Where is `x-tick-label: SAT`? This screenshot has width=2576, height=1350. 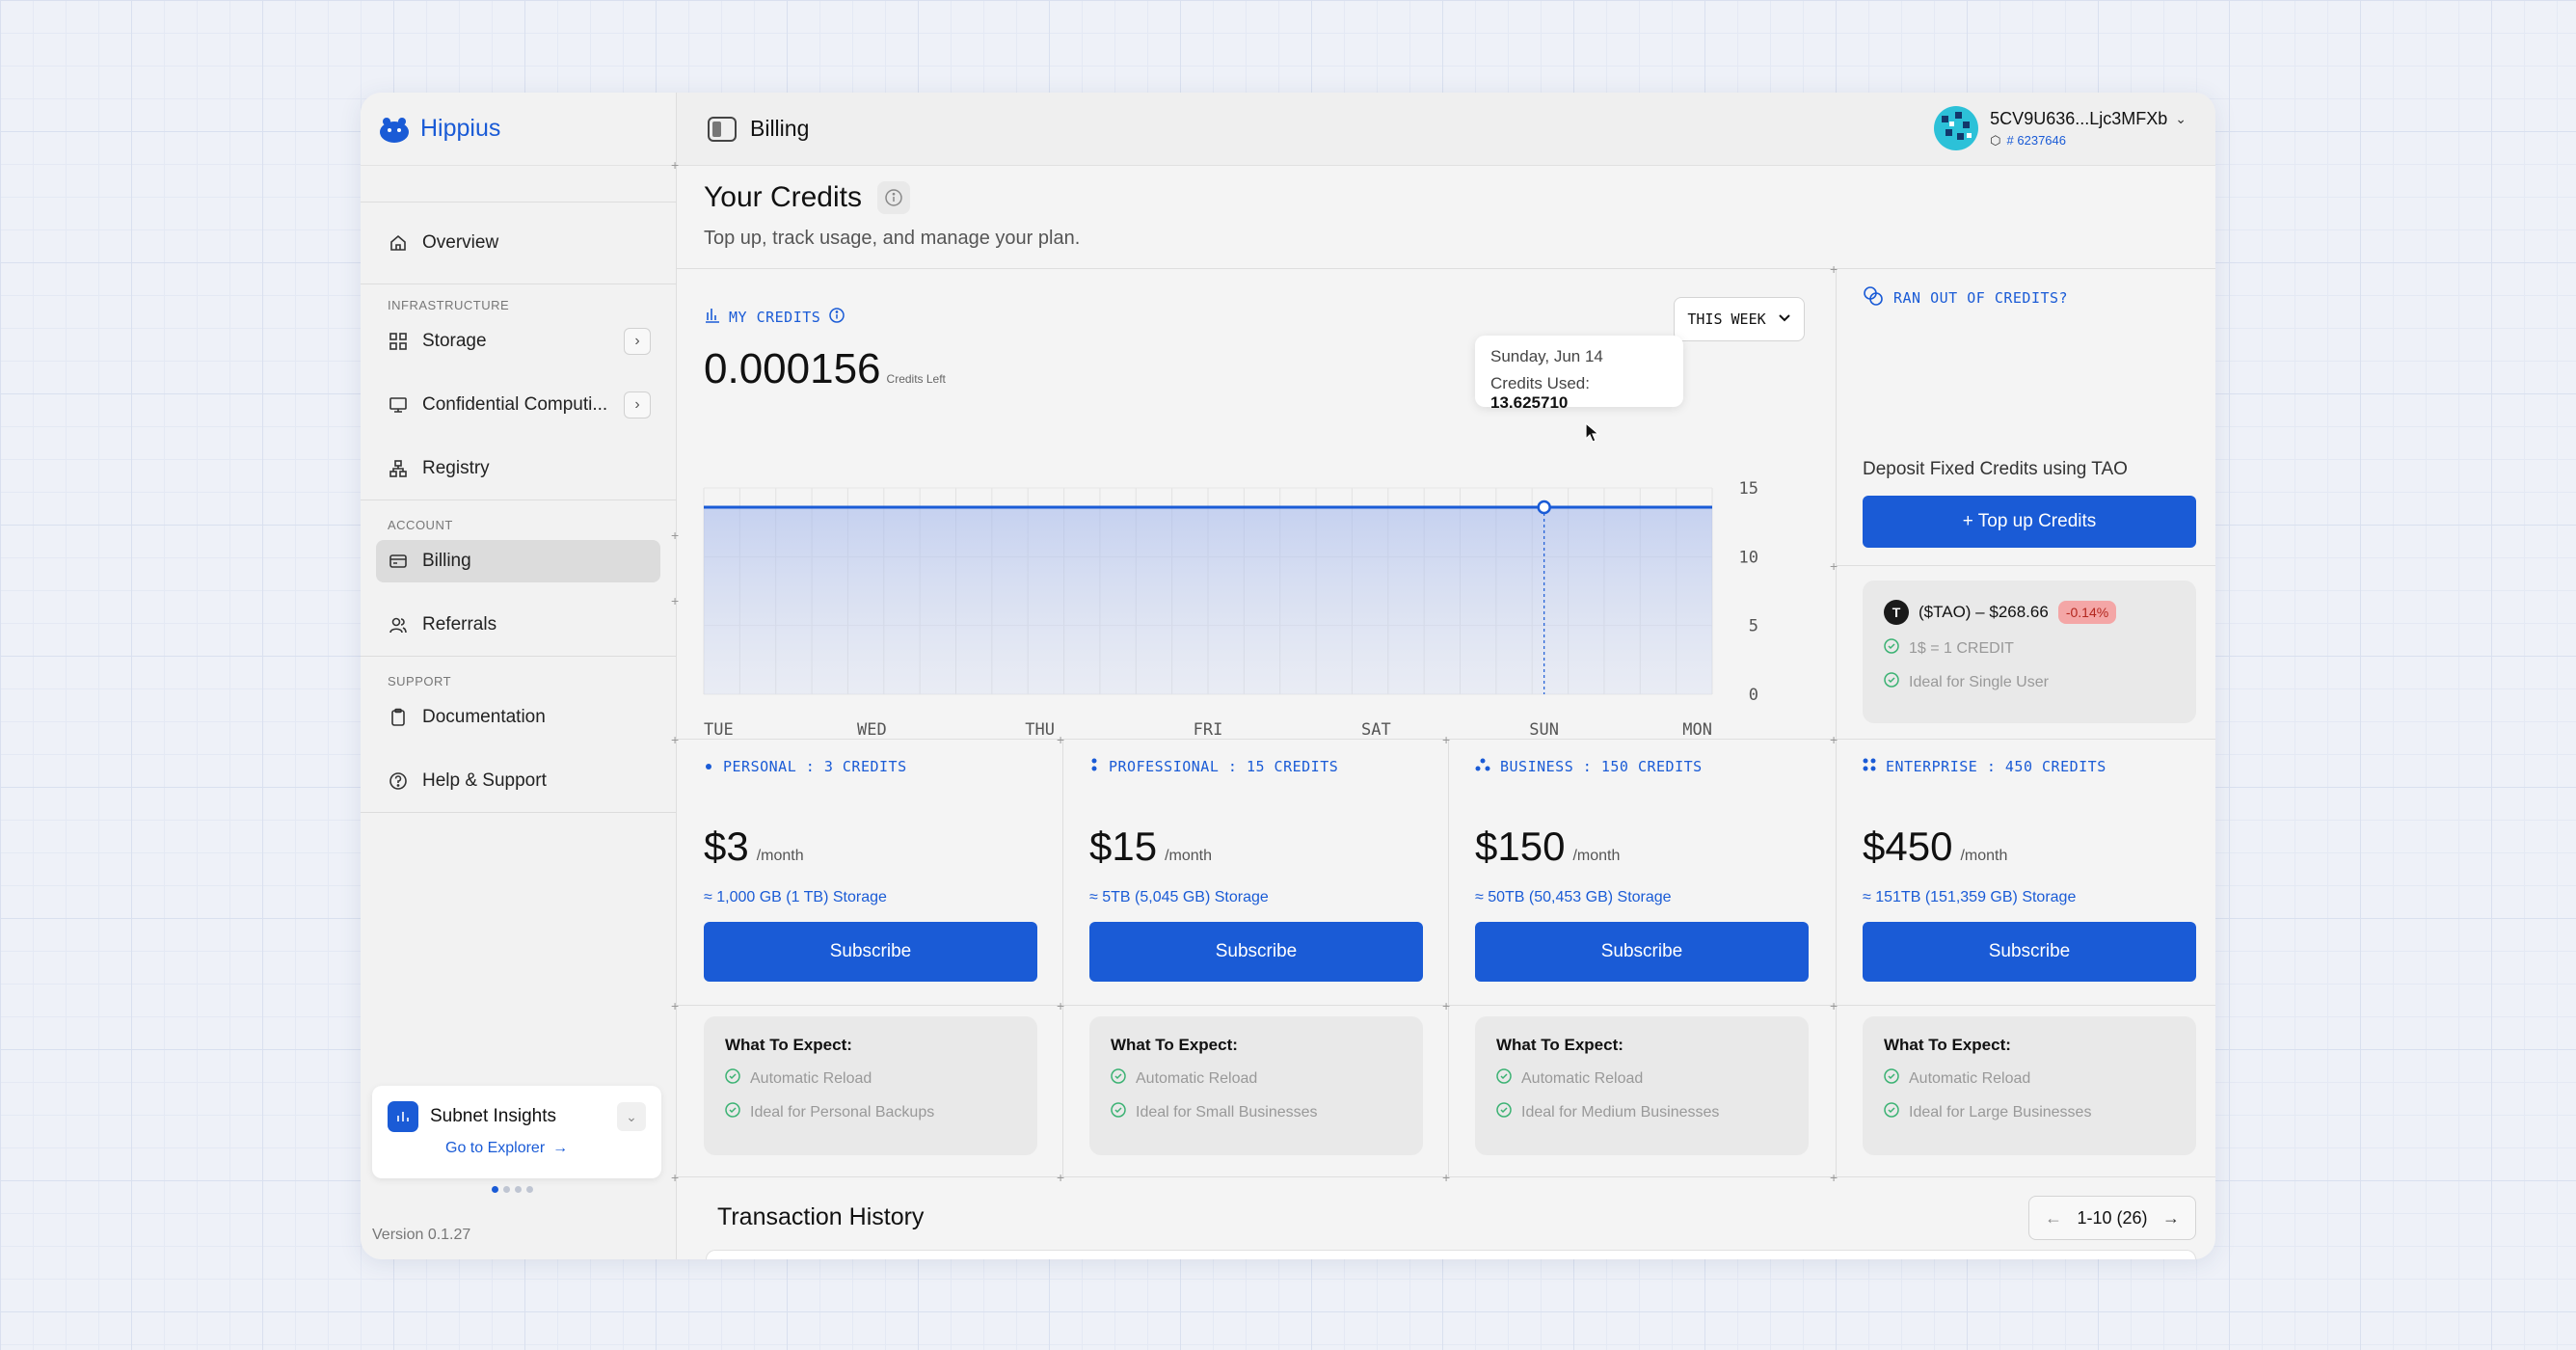
x-tick-label: SAT is located at coordinates (1376, 729).